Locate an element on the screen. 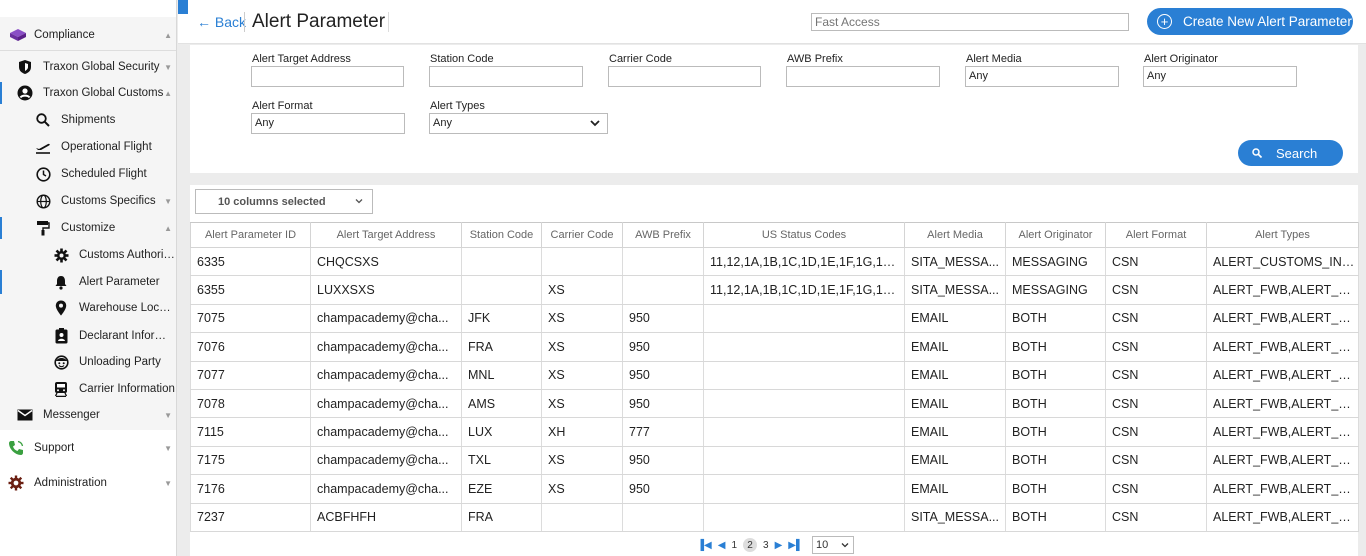 Image resolution: width=1366 pixels, height=556 pixels. search-button: Search is located at coordinates (1290, 153).